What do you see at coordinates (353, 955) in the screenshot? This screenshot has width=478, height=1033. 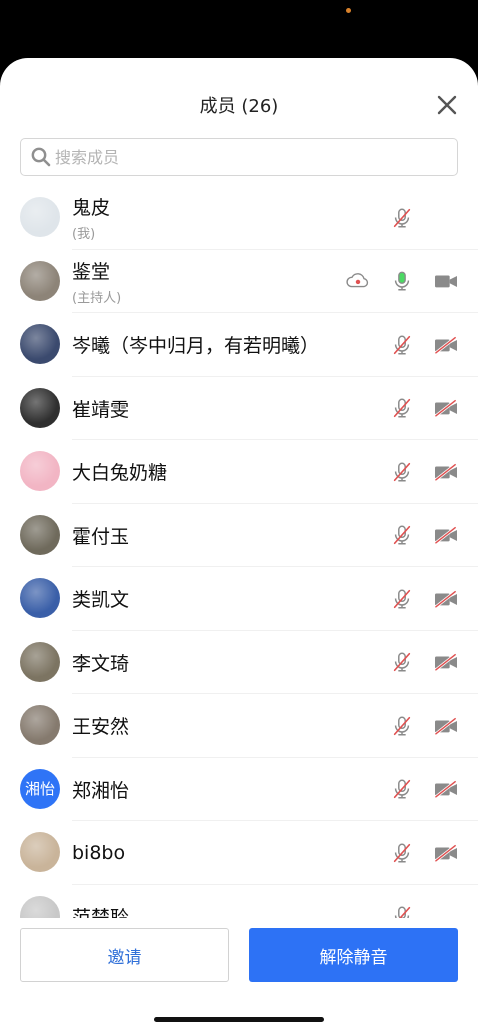 I see `unmute-button: 解除静音` at bounding box center [353, 955].